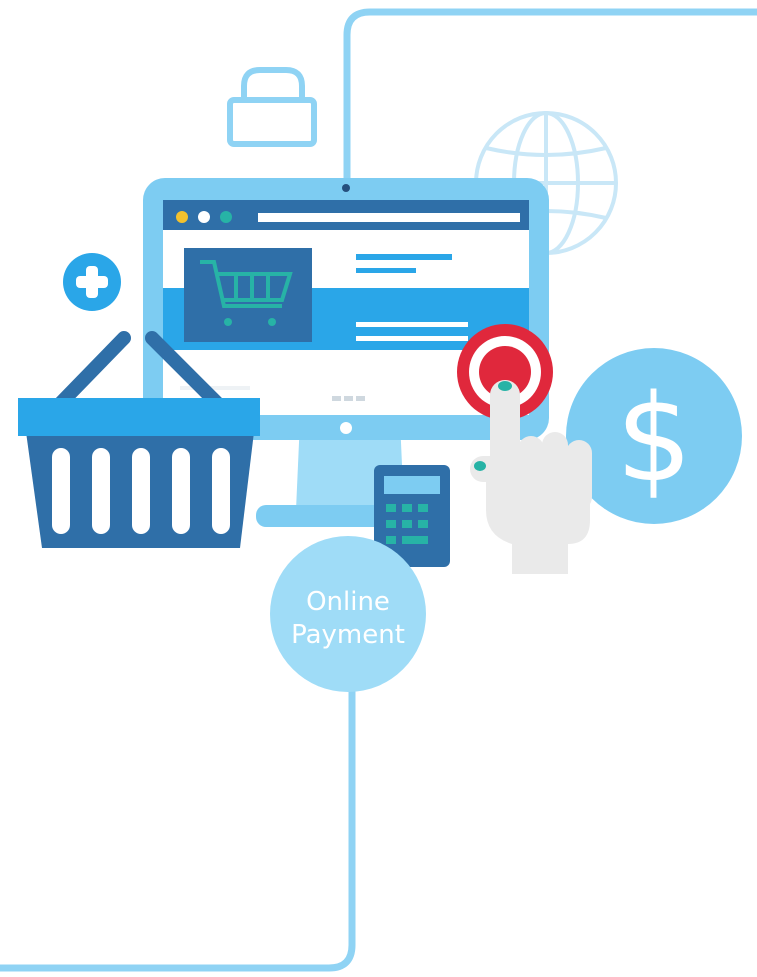 This screenshot has width=757, height=977. Describe the element at coordinates (348, 602) in the screenshot. I see `label-line-1: Online` at that location.